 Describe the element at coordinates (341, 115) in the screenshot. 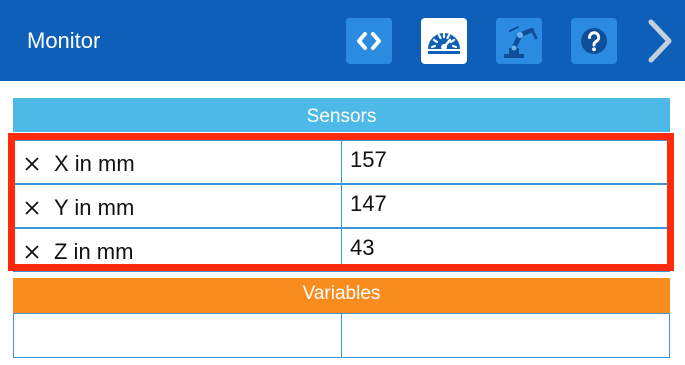

I see `sensors-header: Sensors` at that location.